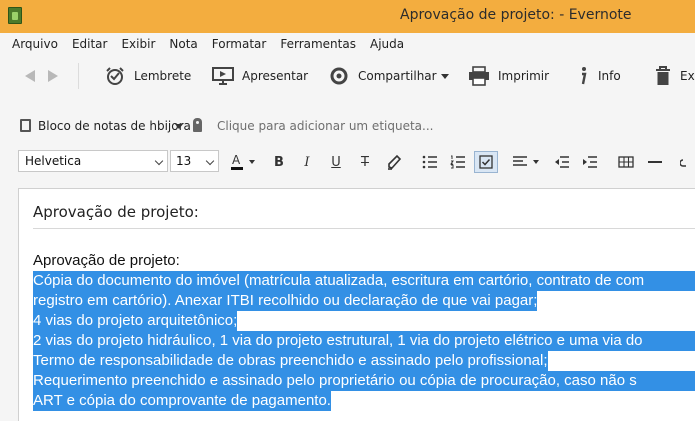 Image resolution: width=695 pixels, height=421 pixels. I want to click on info-button: Info, so click(598, 76).